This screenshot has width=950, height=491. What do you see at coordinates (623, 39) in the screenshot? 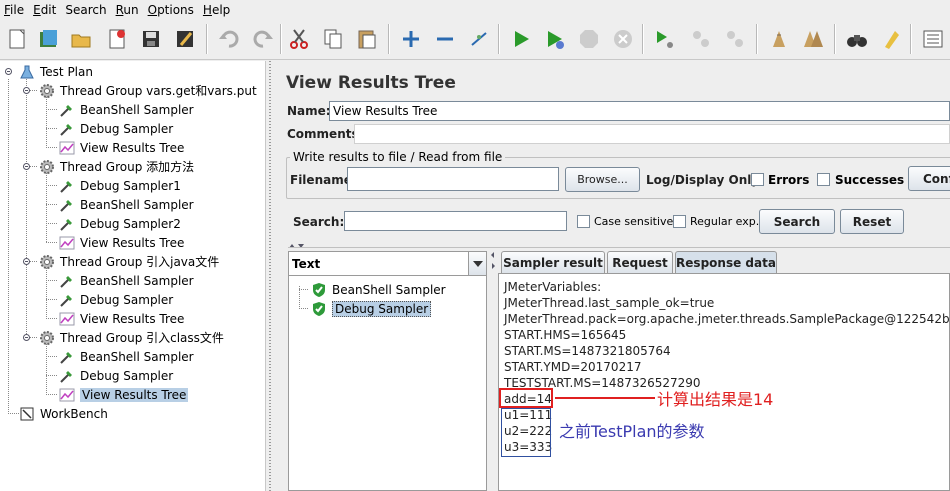
I see `shutdown-icon` at bounding box center [623, 39].